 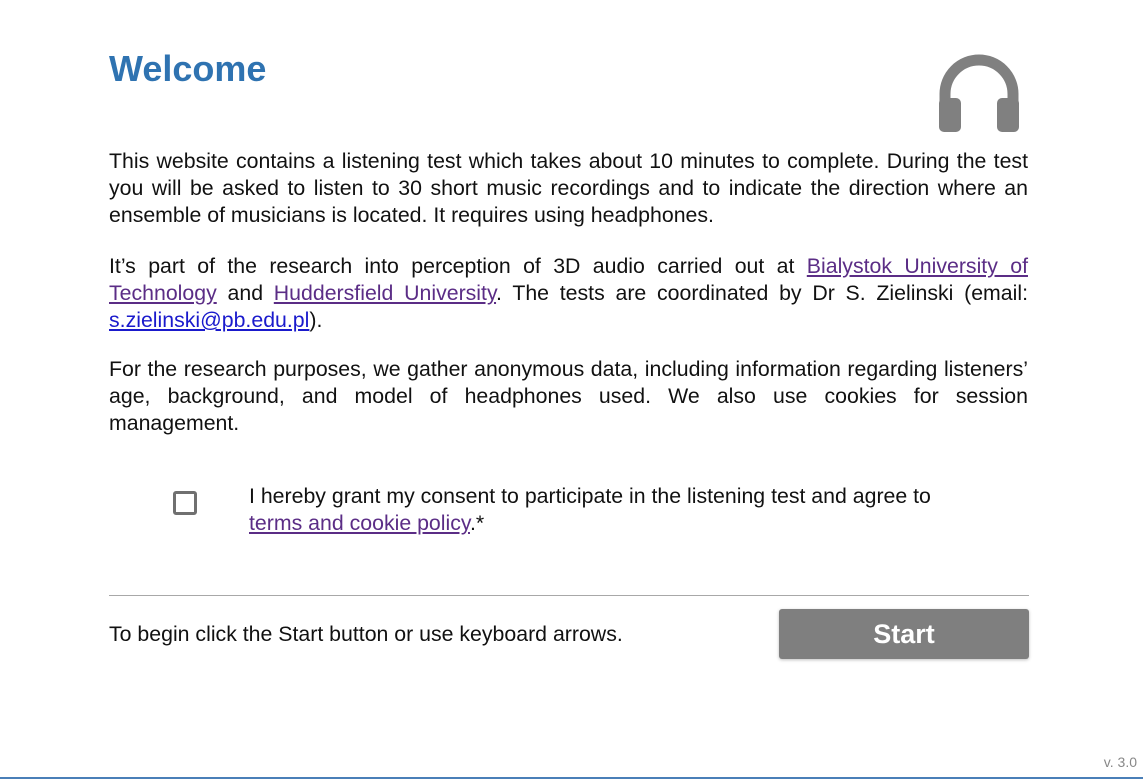 What do you see at coordinates (359, 523) in the screenshot?
I see `terms-policy-link: terms and cookie policy` at bounding box center [359, 523].